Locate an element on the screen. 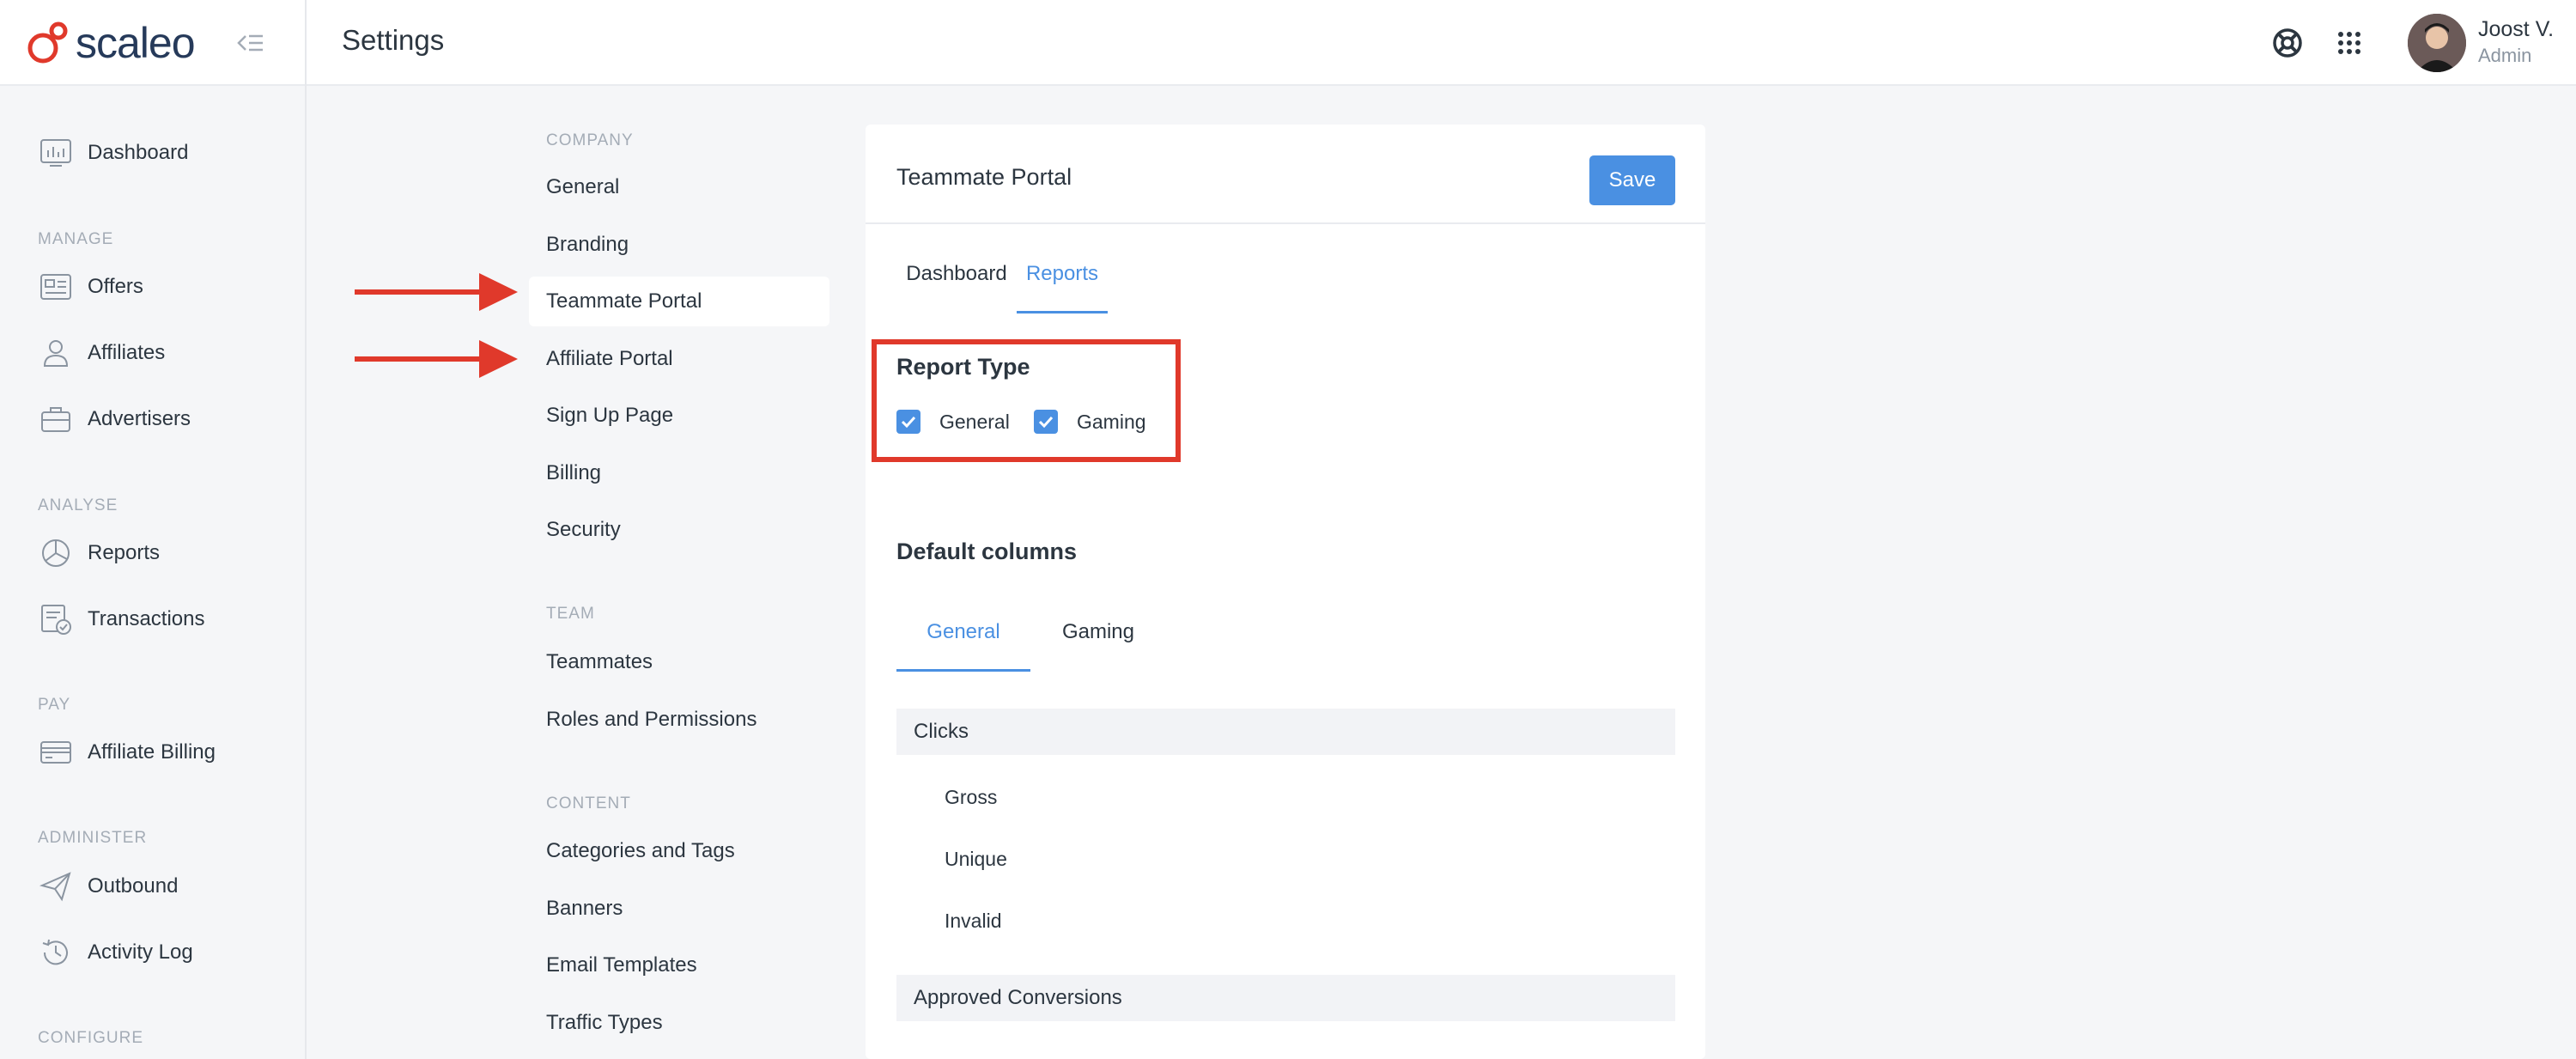 This screenshot has width=2576, height=1059. settings-nav-roles-permissions: Roles and Permissions is located at coordinates (679, 720).